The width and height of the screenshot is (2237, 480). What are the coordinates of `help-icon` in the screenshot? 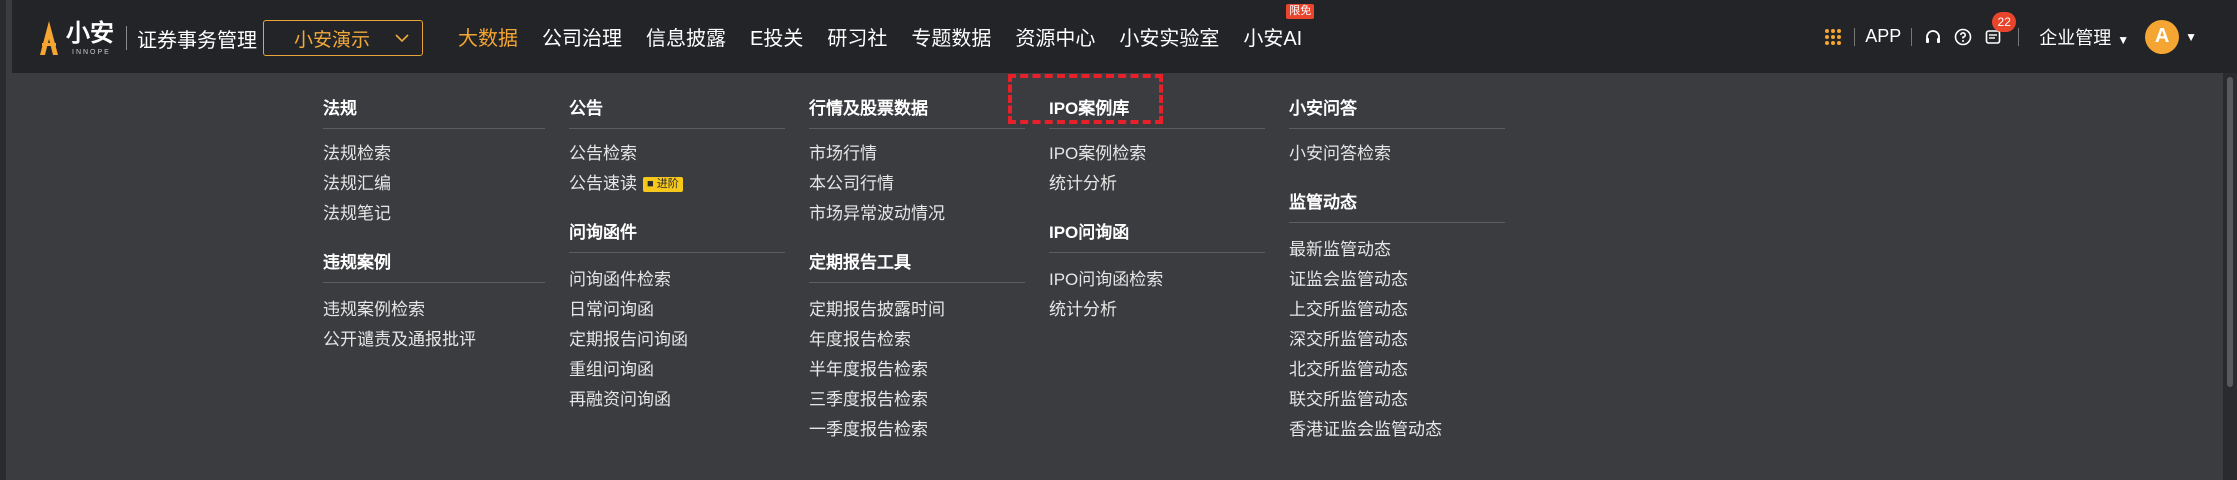 It's located at (1963, 37).